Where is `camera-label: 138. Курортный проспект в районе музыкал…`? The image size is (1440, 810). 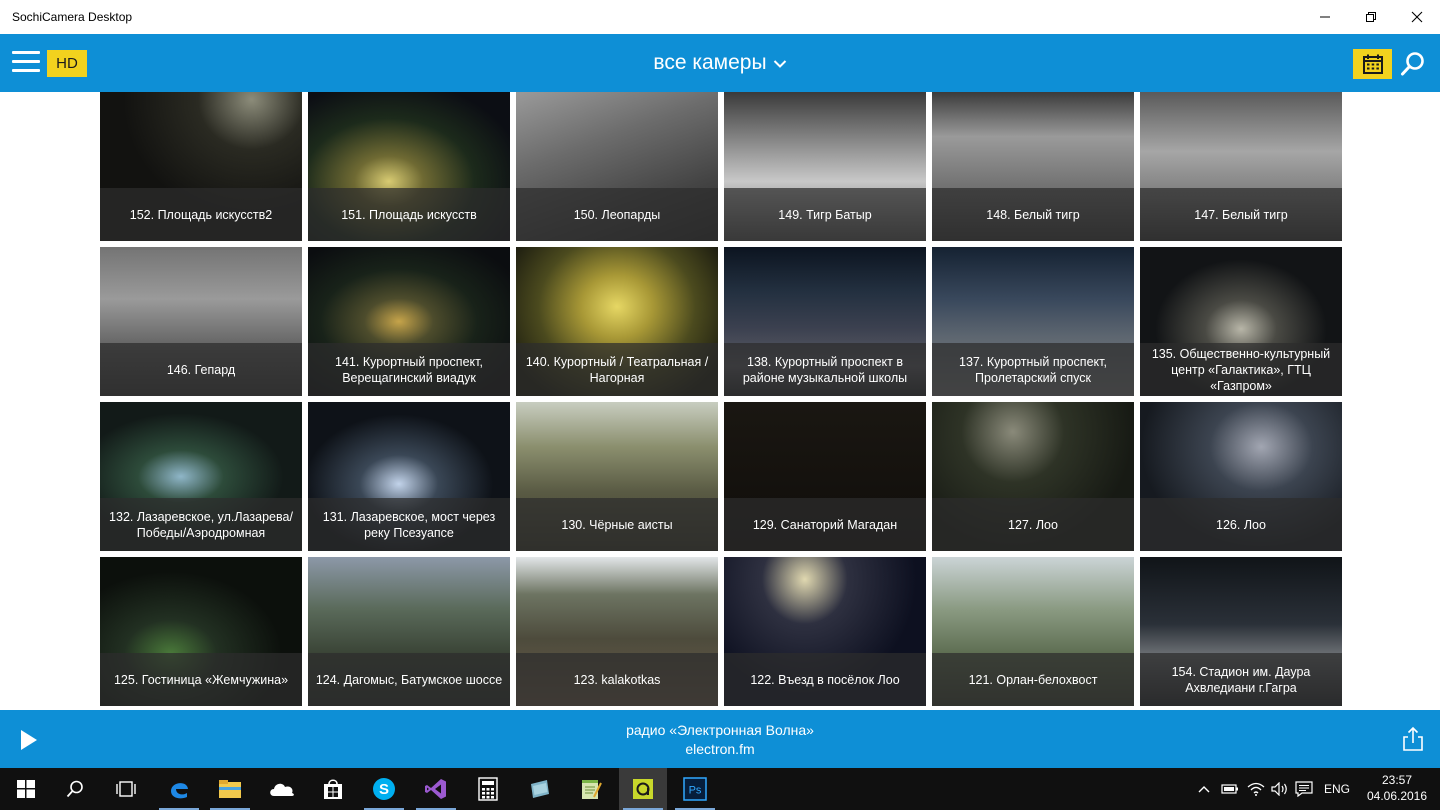
camera-label: 138. Курортный проспект в районе музыкал… is located at coordinates (825, 369).